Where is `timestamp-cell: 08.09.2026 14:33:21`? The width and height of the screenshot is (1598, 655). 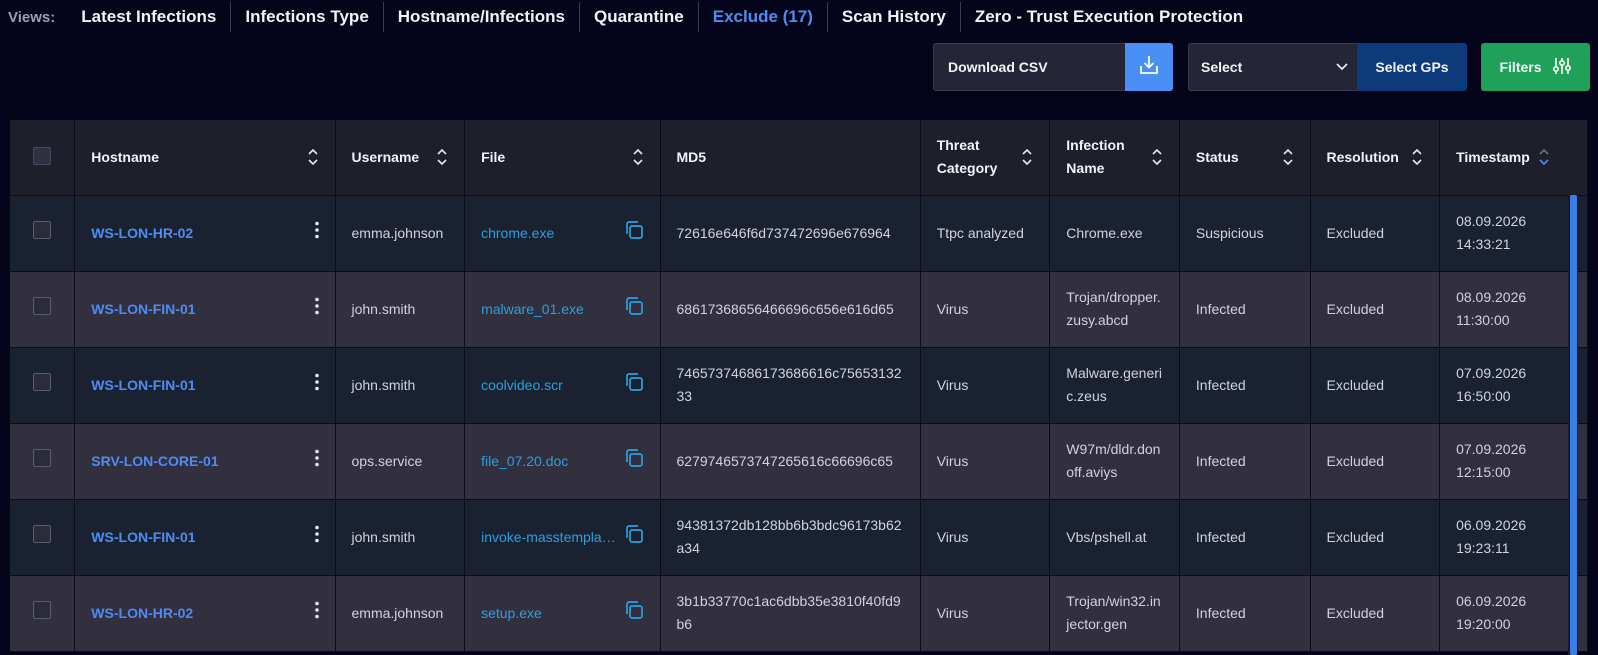 timestamp-cell: 08.09.2026 14:33:21 is located at coordinates (1513, 233).